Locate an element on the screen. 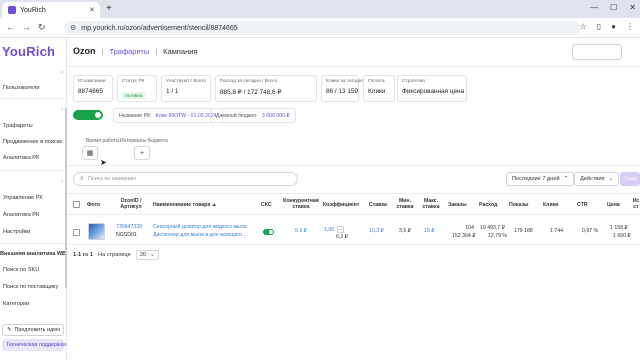 This screenshot has width=640, height=360. account-select is located at coordinates (597, 52).